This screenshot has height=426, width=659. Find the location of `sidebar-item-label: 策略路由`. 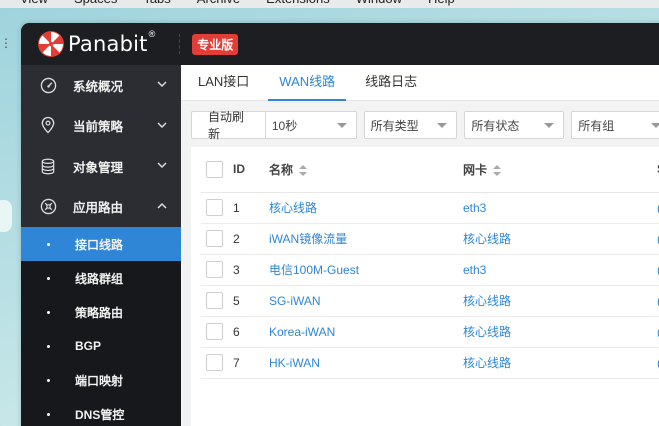

sidebar-item-label: 策略路由 is located at coordinates (99, 312).